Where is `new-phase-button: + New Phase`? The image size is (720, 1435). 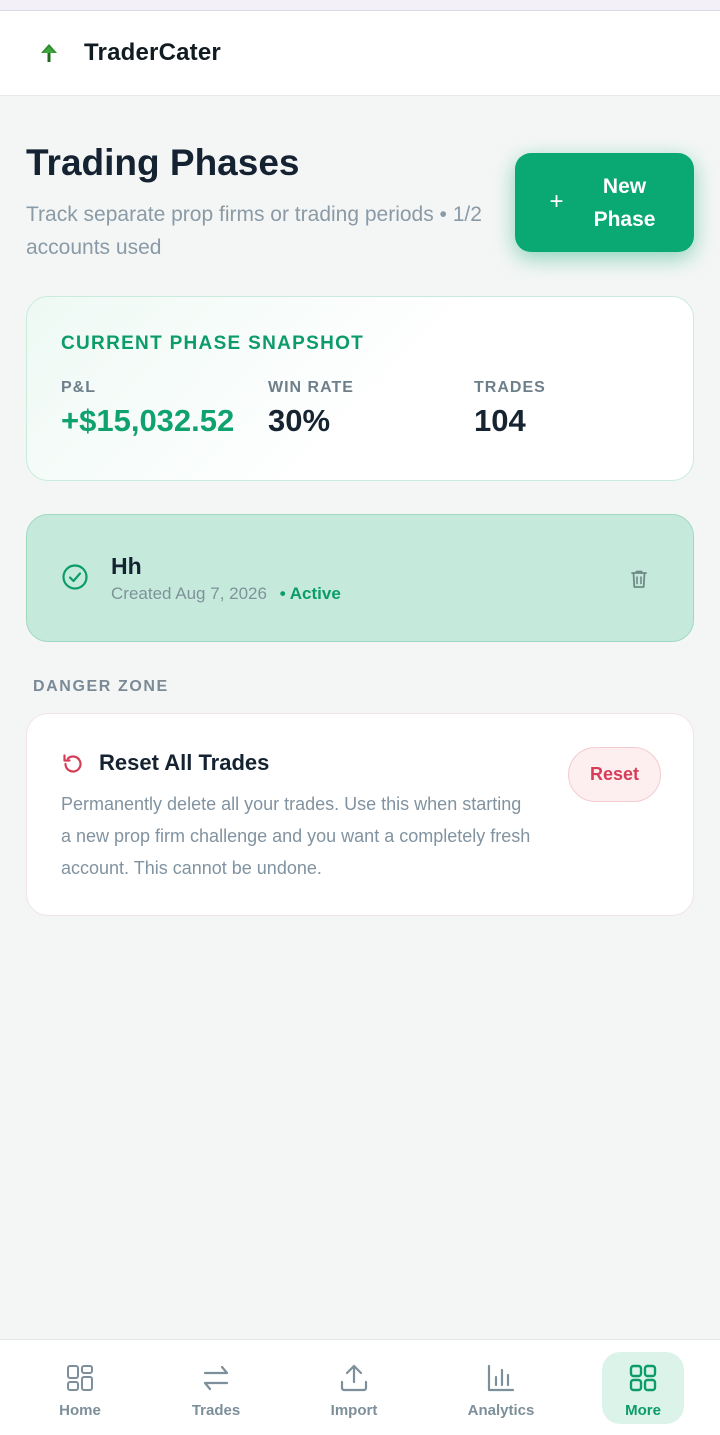 new-phase-button: + New Phase is located at coordinates (604, 202).